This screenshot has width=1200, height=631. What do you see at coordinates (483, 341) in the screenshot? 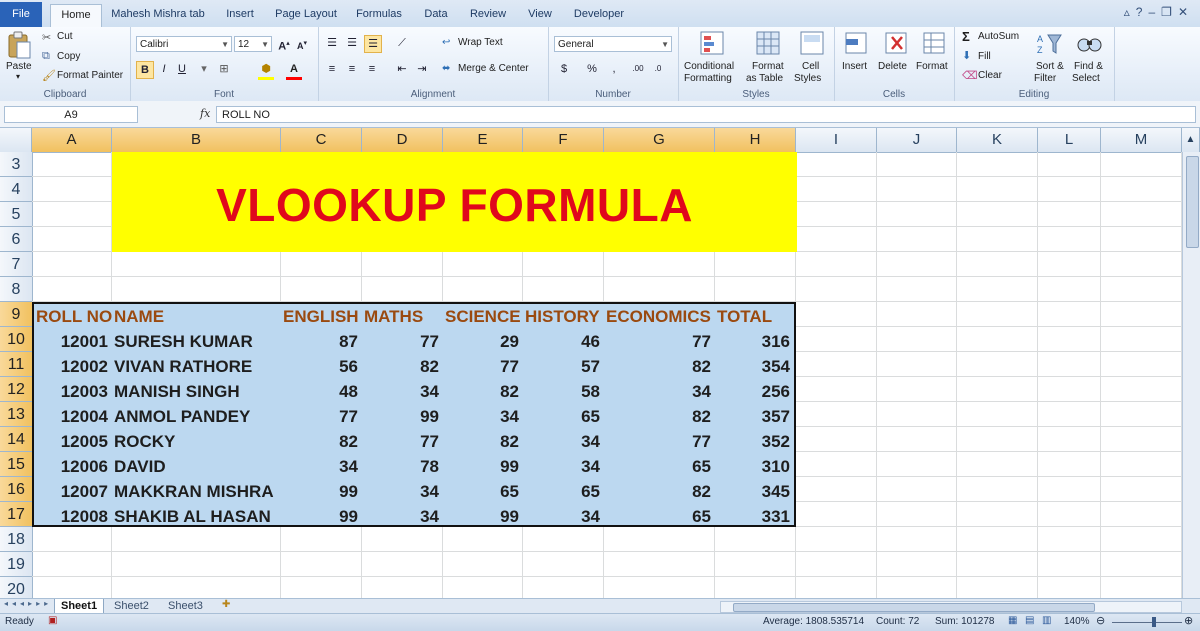
I see `table-cell: 29` at bounding box center [483, 341].